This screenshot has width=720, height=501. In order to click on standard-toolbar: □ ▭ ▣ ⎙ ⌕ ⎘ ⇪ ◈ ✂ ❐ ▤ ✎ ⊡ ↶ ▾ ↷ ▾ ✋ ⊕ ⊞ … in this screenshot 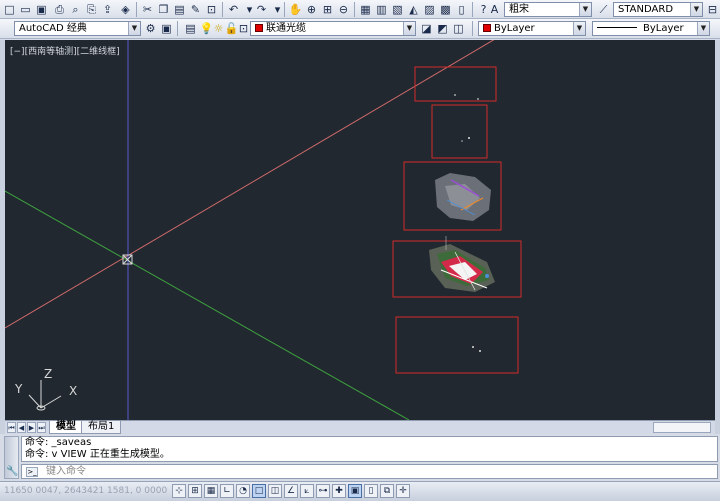, I will do `click(360, 9)`.